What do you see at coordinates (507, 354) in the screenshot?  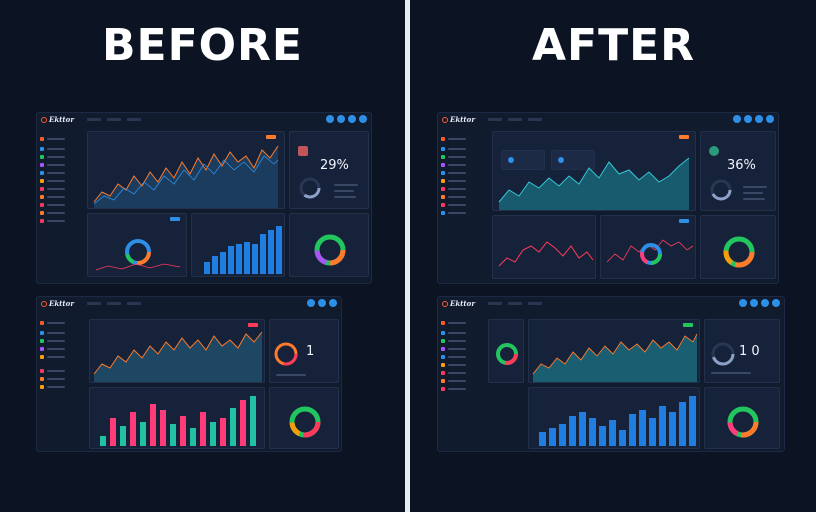 I see `mini-donut` at bounding box center [507, 354].